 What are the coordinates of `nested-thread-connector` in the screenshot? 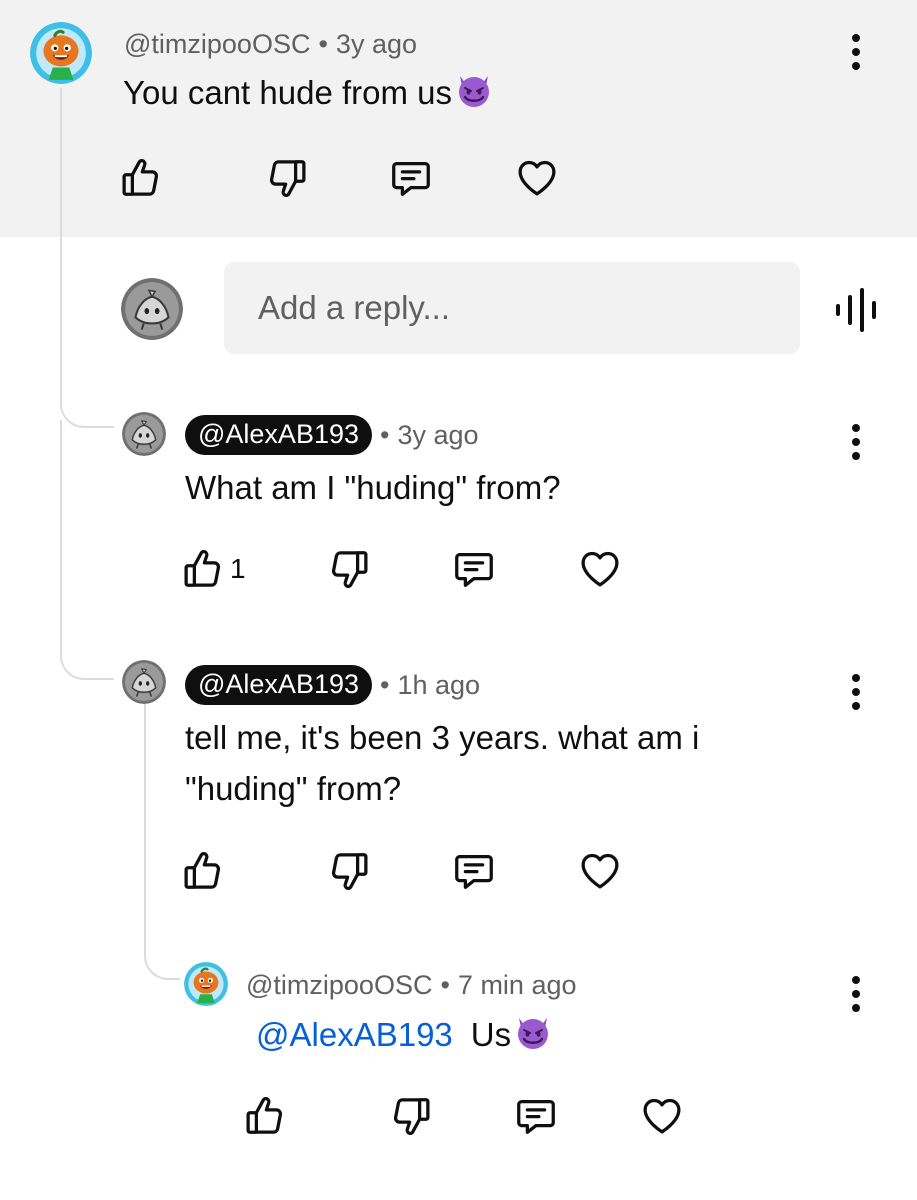 It's located at (162, 960).